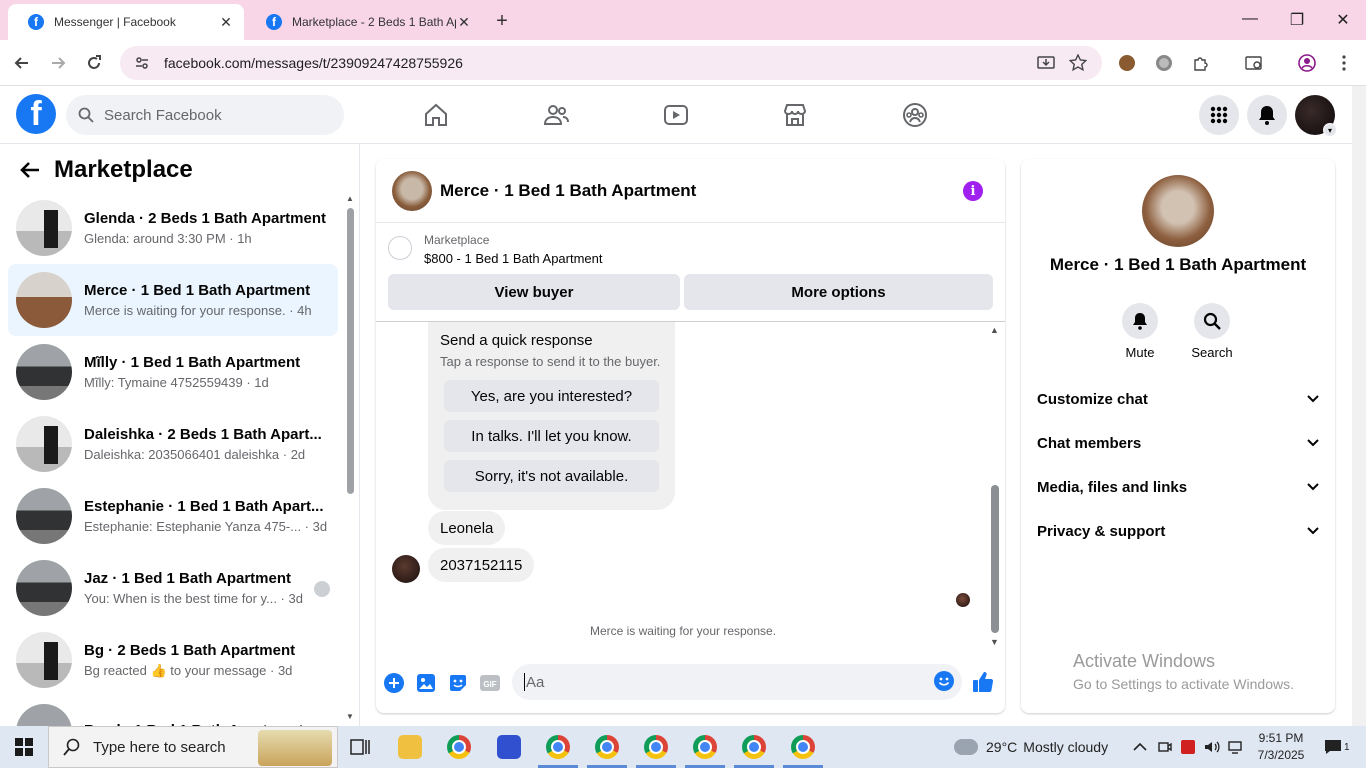 The height and width of the screenshot is (768, 1366). I want to click on privacy-support-section: Privacy & support, so click(1178, 531).